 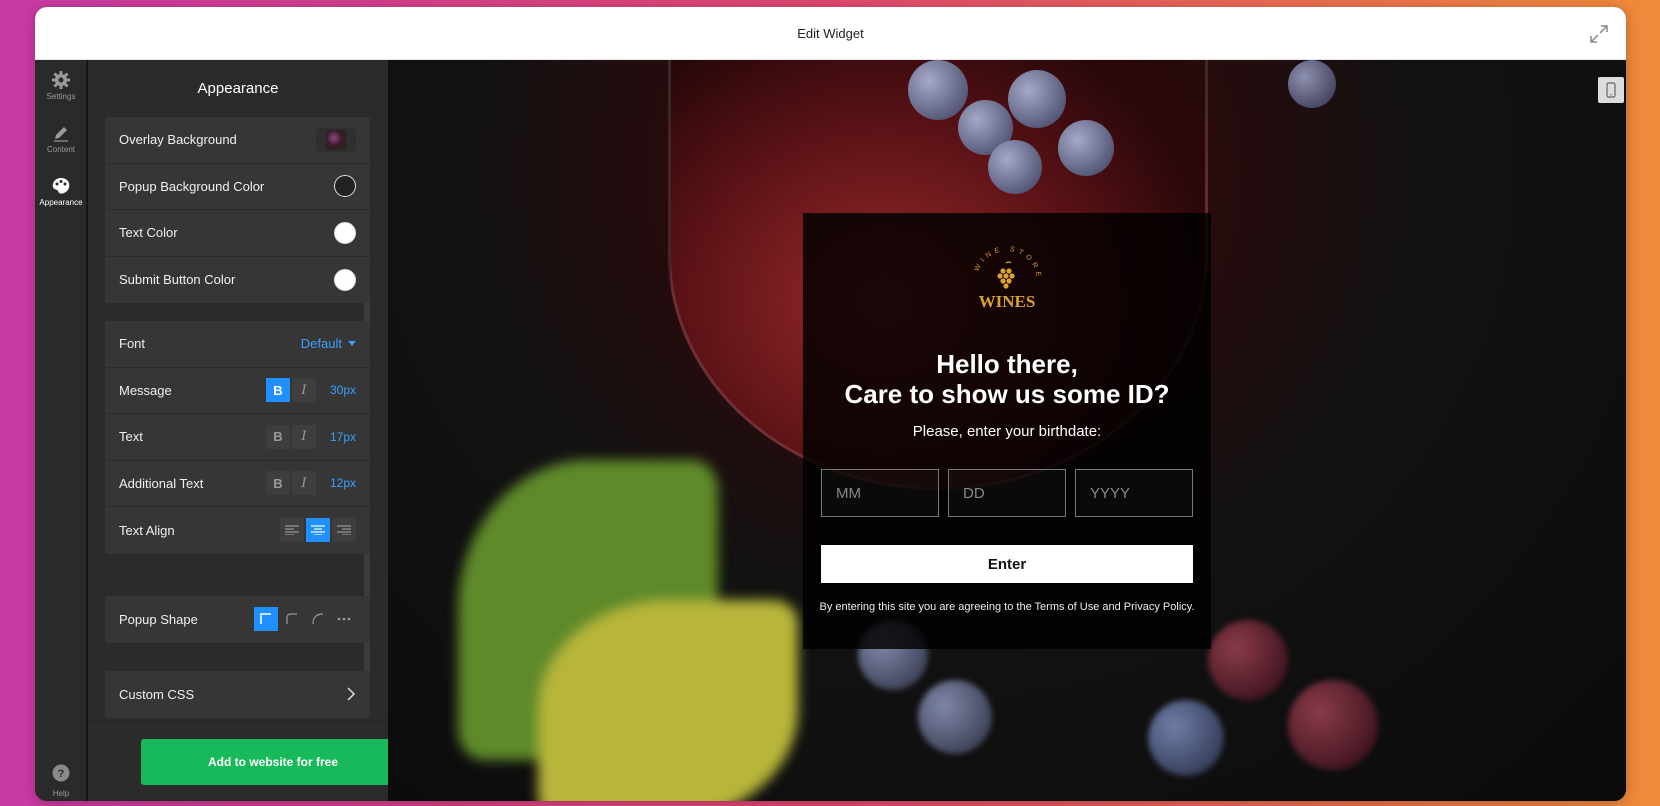 I want to click on row-text-color: Text Color, so click(x=237, y=233).